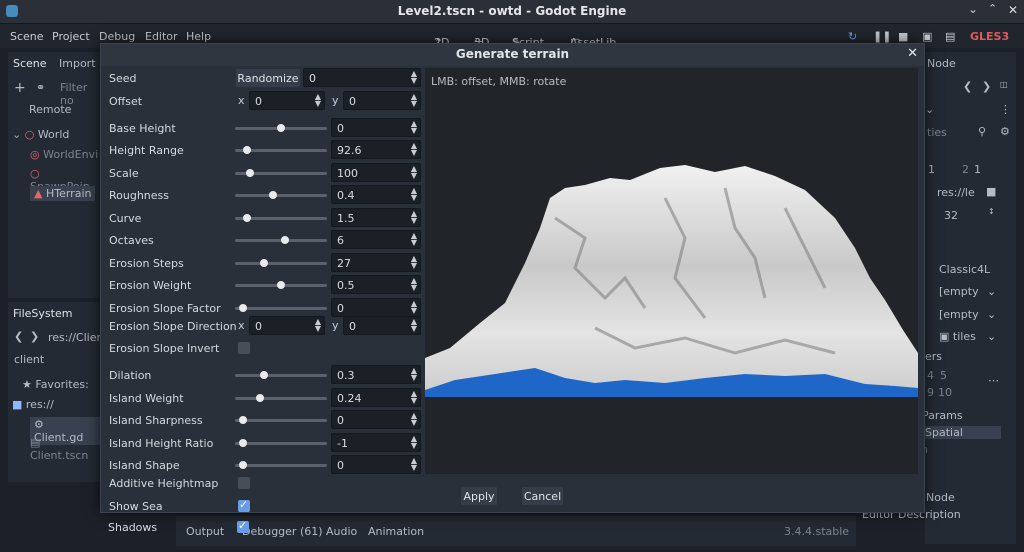 Image resolution: width=1024 pixels, height=552 pixels. I want to click on erosion-slope-factor-slider-handle, so click(243, 308).